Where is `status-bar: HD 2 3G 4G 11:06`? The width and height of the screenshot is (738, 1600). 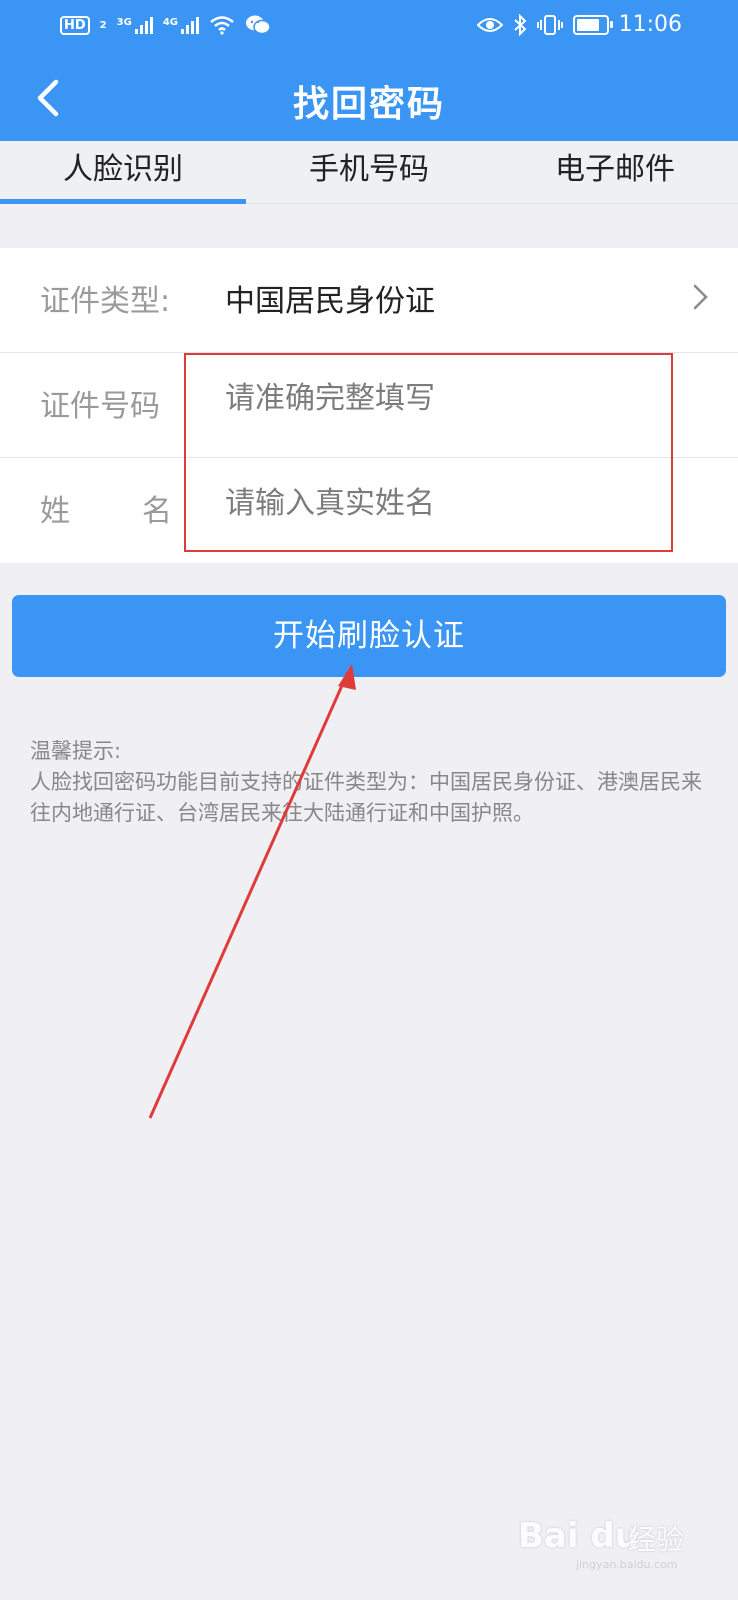
status-bar: HD 2 3G 4G 11:06 is located at coordinates (369, 28).